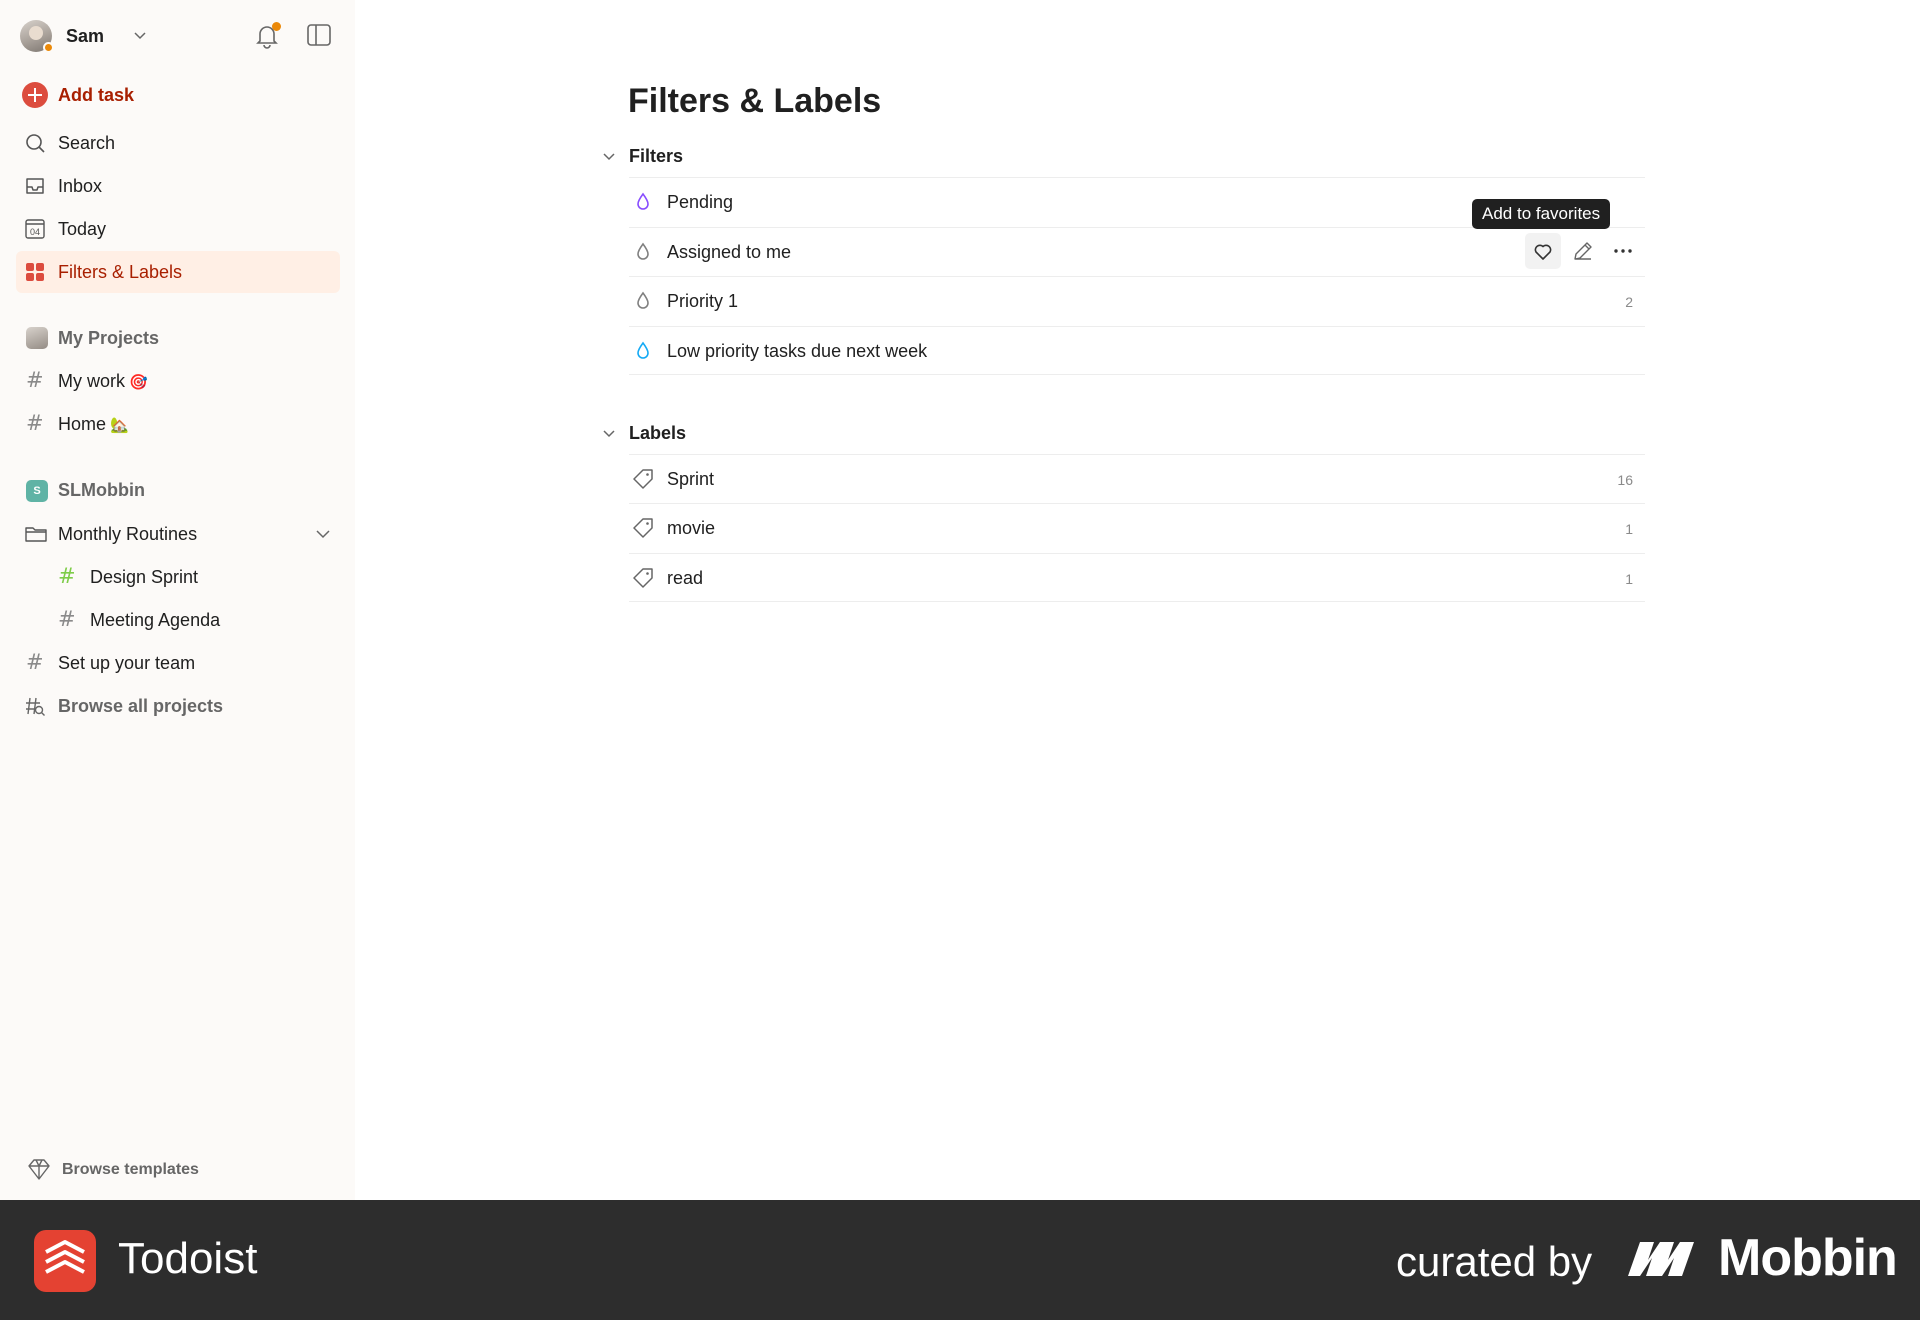  What do you see at coordinates (37, 491) in the screenshot?
I see `team-badge: S` at bounding box center [37, 491].